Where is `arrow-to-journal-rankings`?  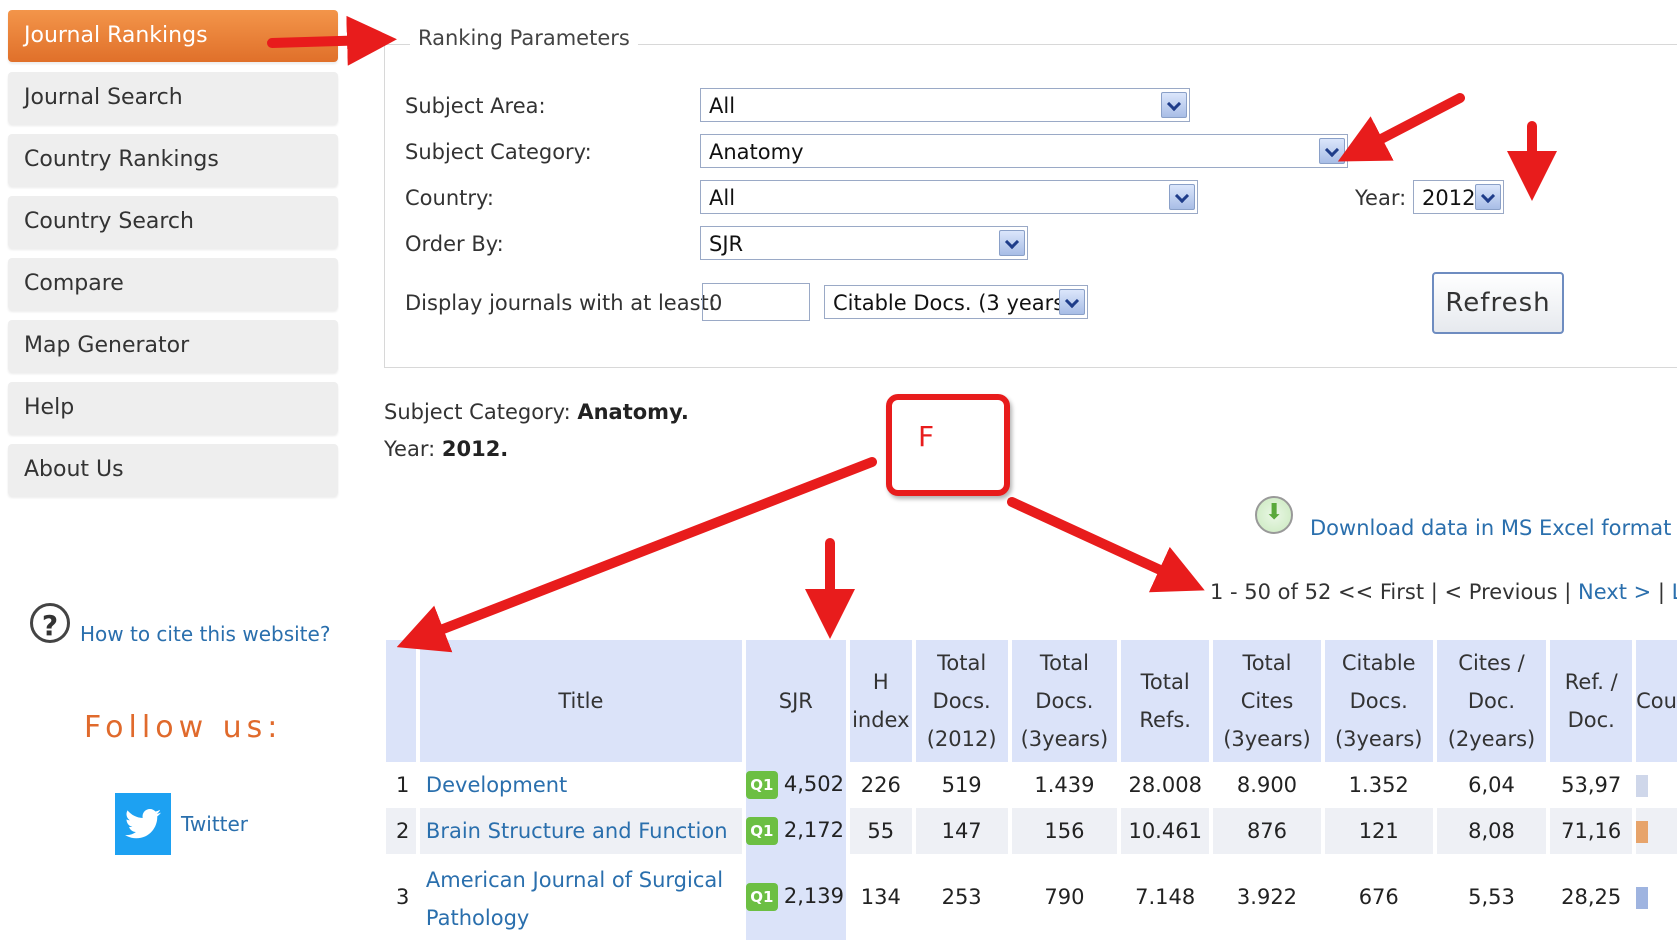 arrow-to-journal-rankings is located at coordinates (332, 40).